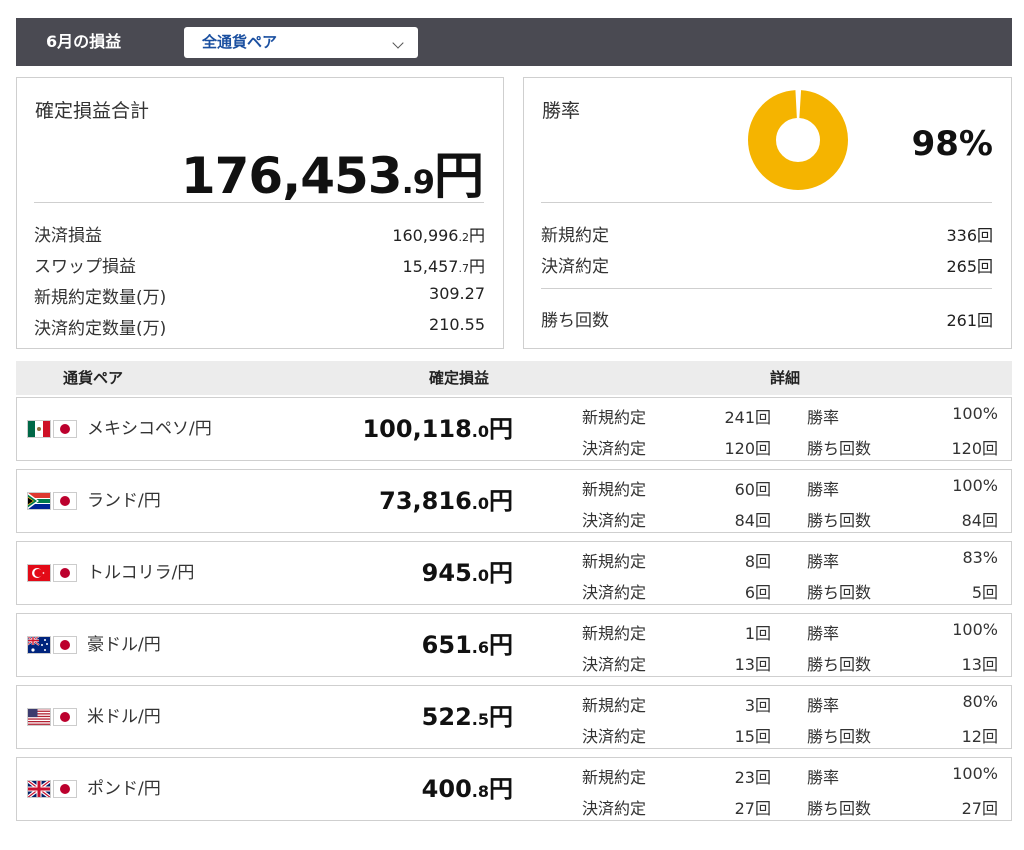 Image resolution: width=1024 pixels, height=850 pixels. Describe the element at coordinates (514, 717) in the screenshot. I see `table-row: 米ドル/円 522.5円 新規約定 決済約定 3回 15回 勝率 勝ち回数 80% 12回` at that location.